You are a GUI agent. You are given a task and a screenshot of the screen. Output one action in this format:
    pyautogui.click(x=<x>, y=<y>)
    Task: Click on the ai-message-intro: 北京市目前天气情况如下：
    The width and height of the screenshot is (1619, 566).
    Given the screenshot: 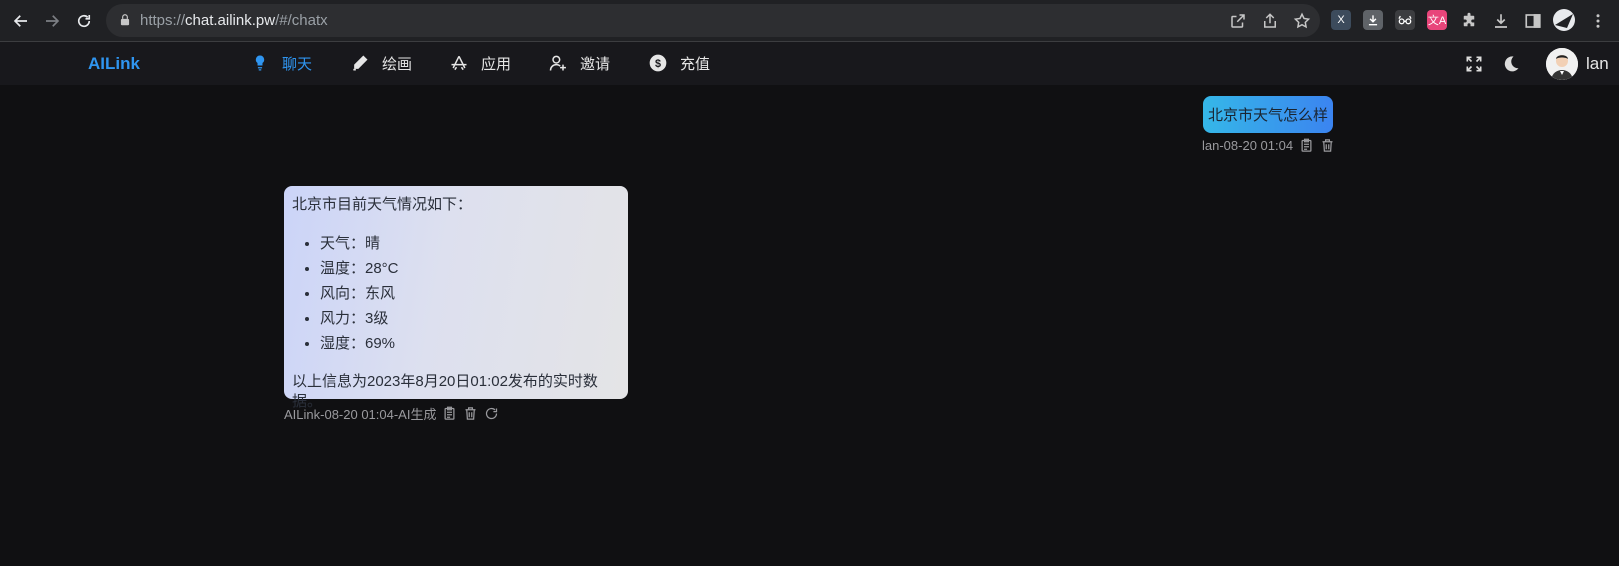 What is the action you would take?
    pyautogui.click(x=382, y=204)
    